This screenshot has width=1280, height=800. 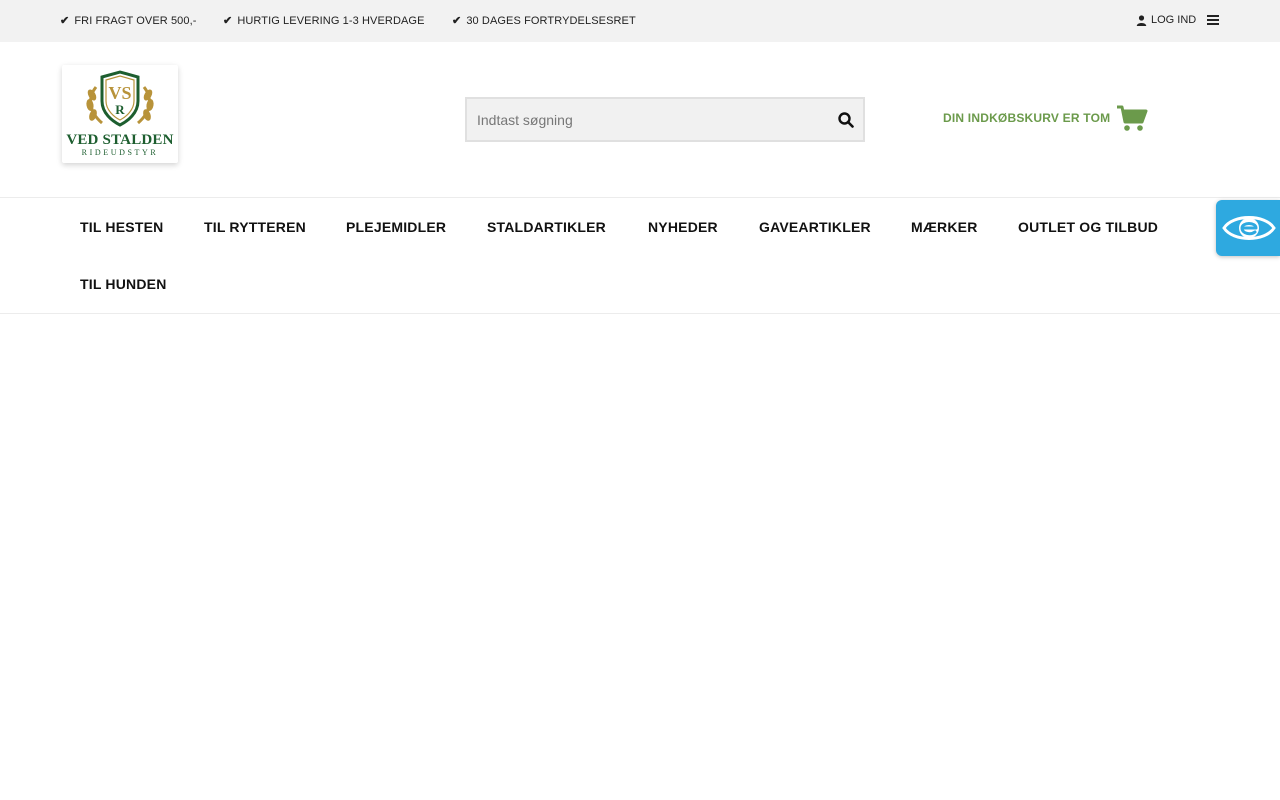 What do you see at coordinates (647, 119) in the screenshot?
I see `search-input` at bounding box center [647, 119].